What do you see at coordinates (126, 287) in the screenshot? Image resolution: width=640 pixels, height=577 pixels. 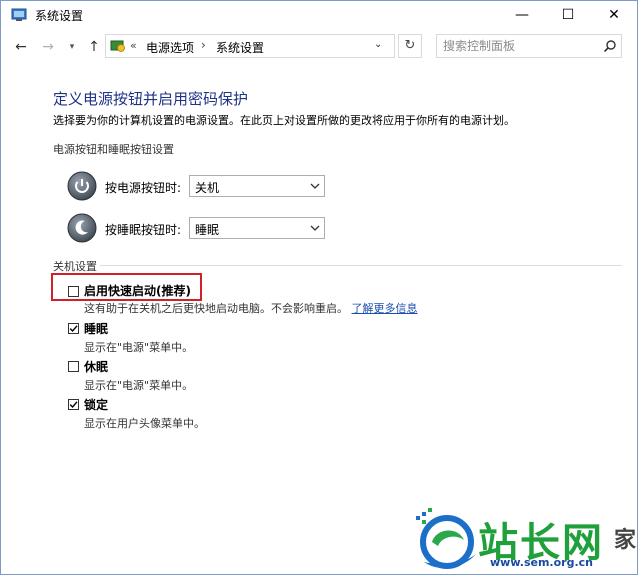 I see `highlight-box` at bounding box center [126, 287].